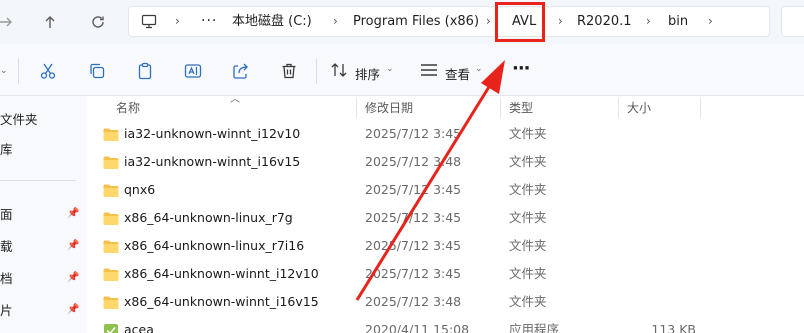  I want to click on arrow-up-icon, so click(50, 22).